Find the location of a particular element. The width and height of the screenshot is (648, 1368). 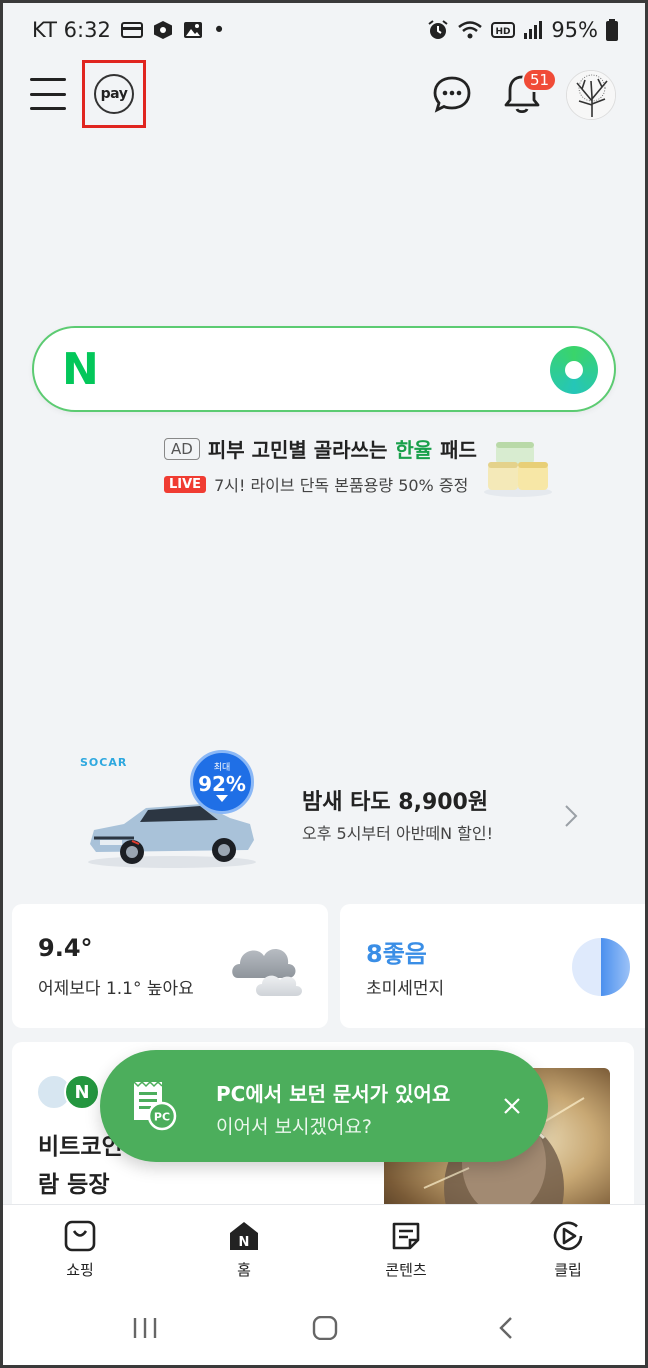

discount-value: 92% is located at coordinates (222, 783).